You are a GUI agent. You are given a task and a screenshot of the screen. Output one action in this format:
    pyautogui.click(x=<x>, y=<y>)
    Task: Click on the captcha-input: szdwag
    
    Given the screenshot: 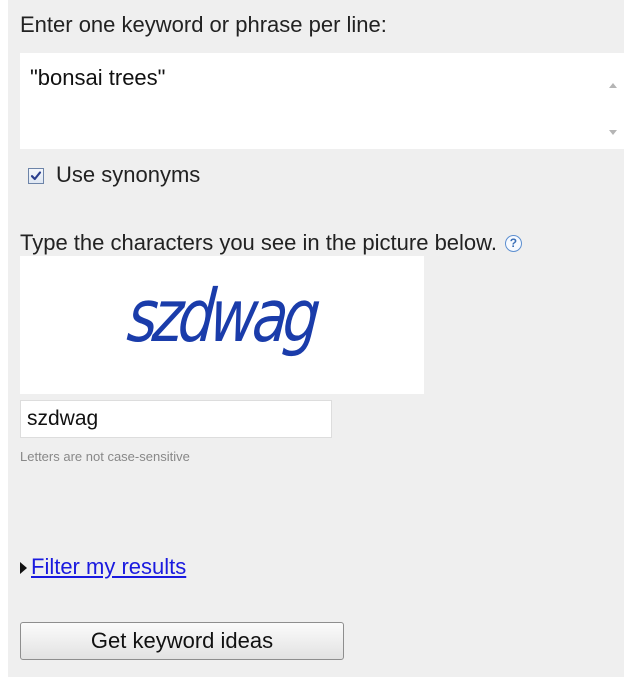 What is the action you would take?
    pyautogui.click(x=176, y=419)
    